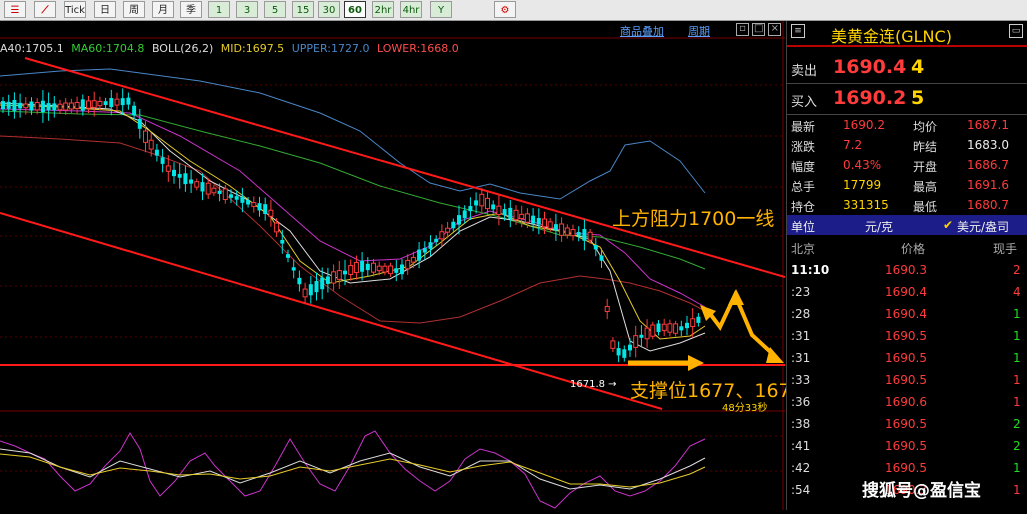  I want to click on tick-p: 1690.6, so click(906, 402).